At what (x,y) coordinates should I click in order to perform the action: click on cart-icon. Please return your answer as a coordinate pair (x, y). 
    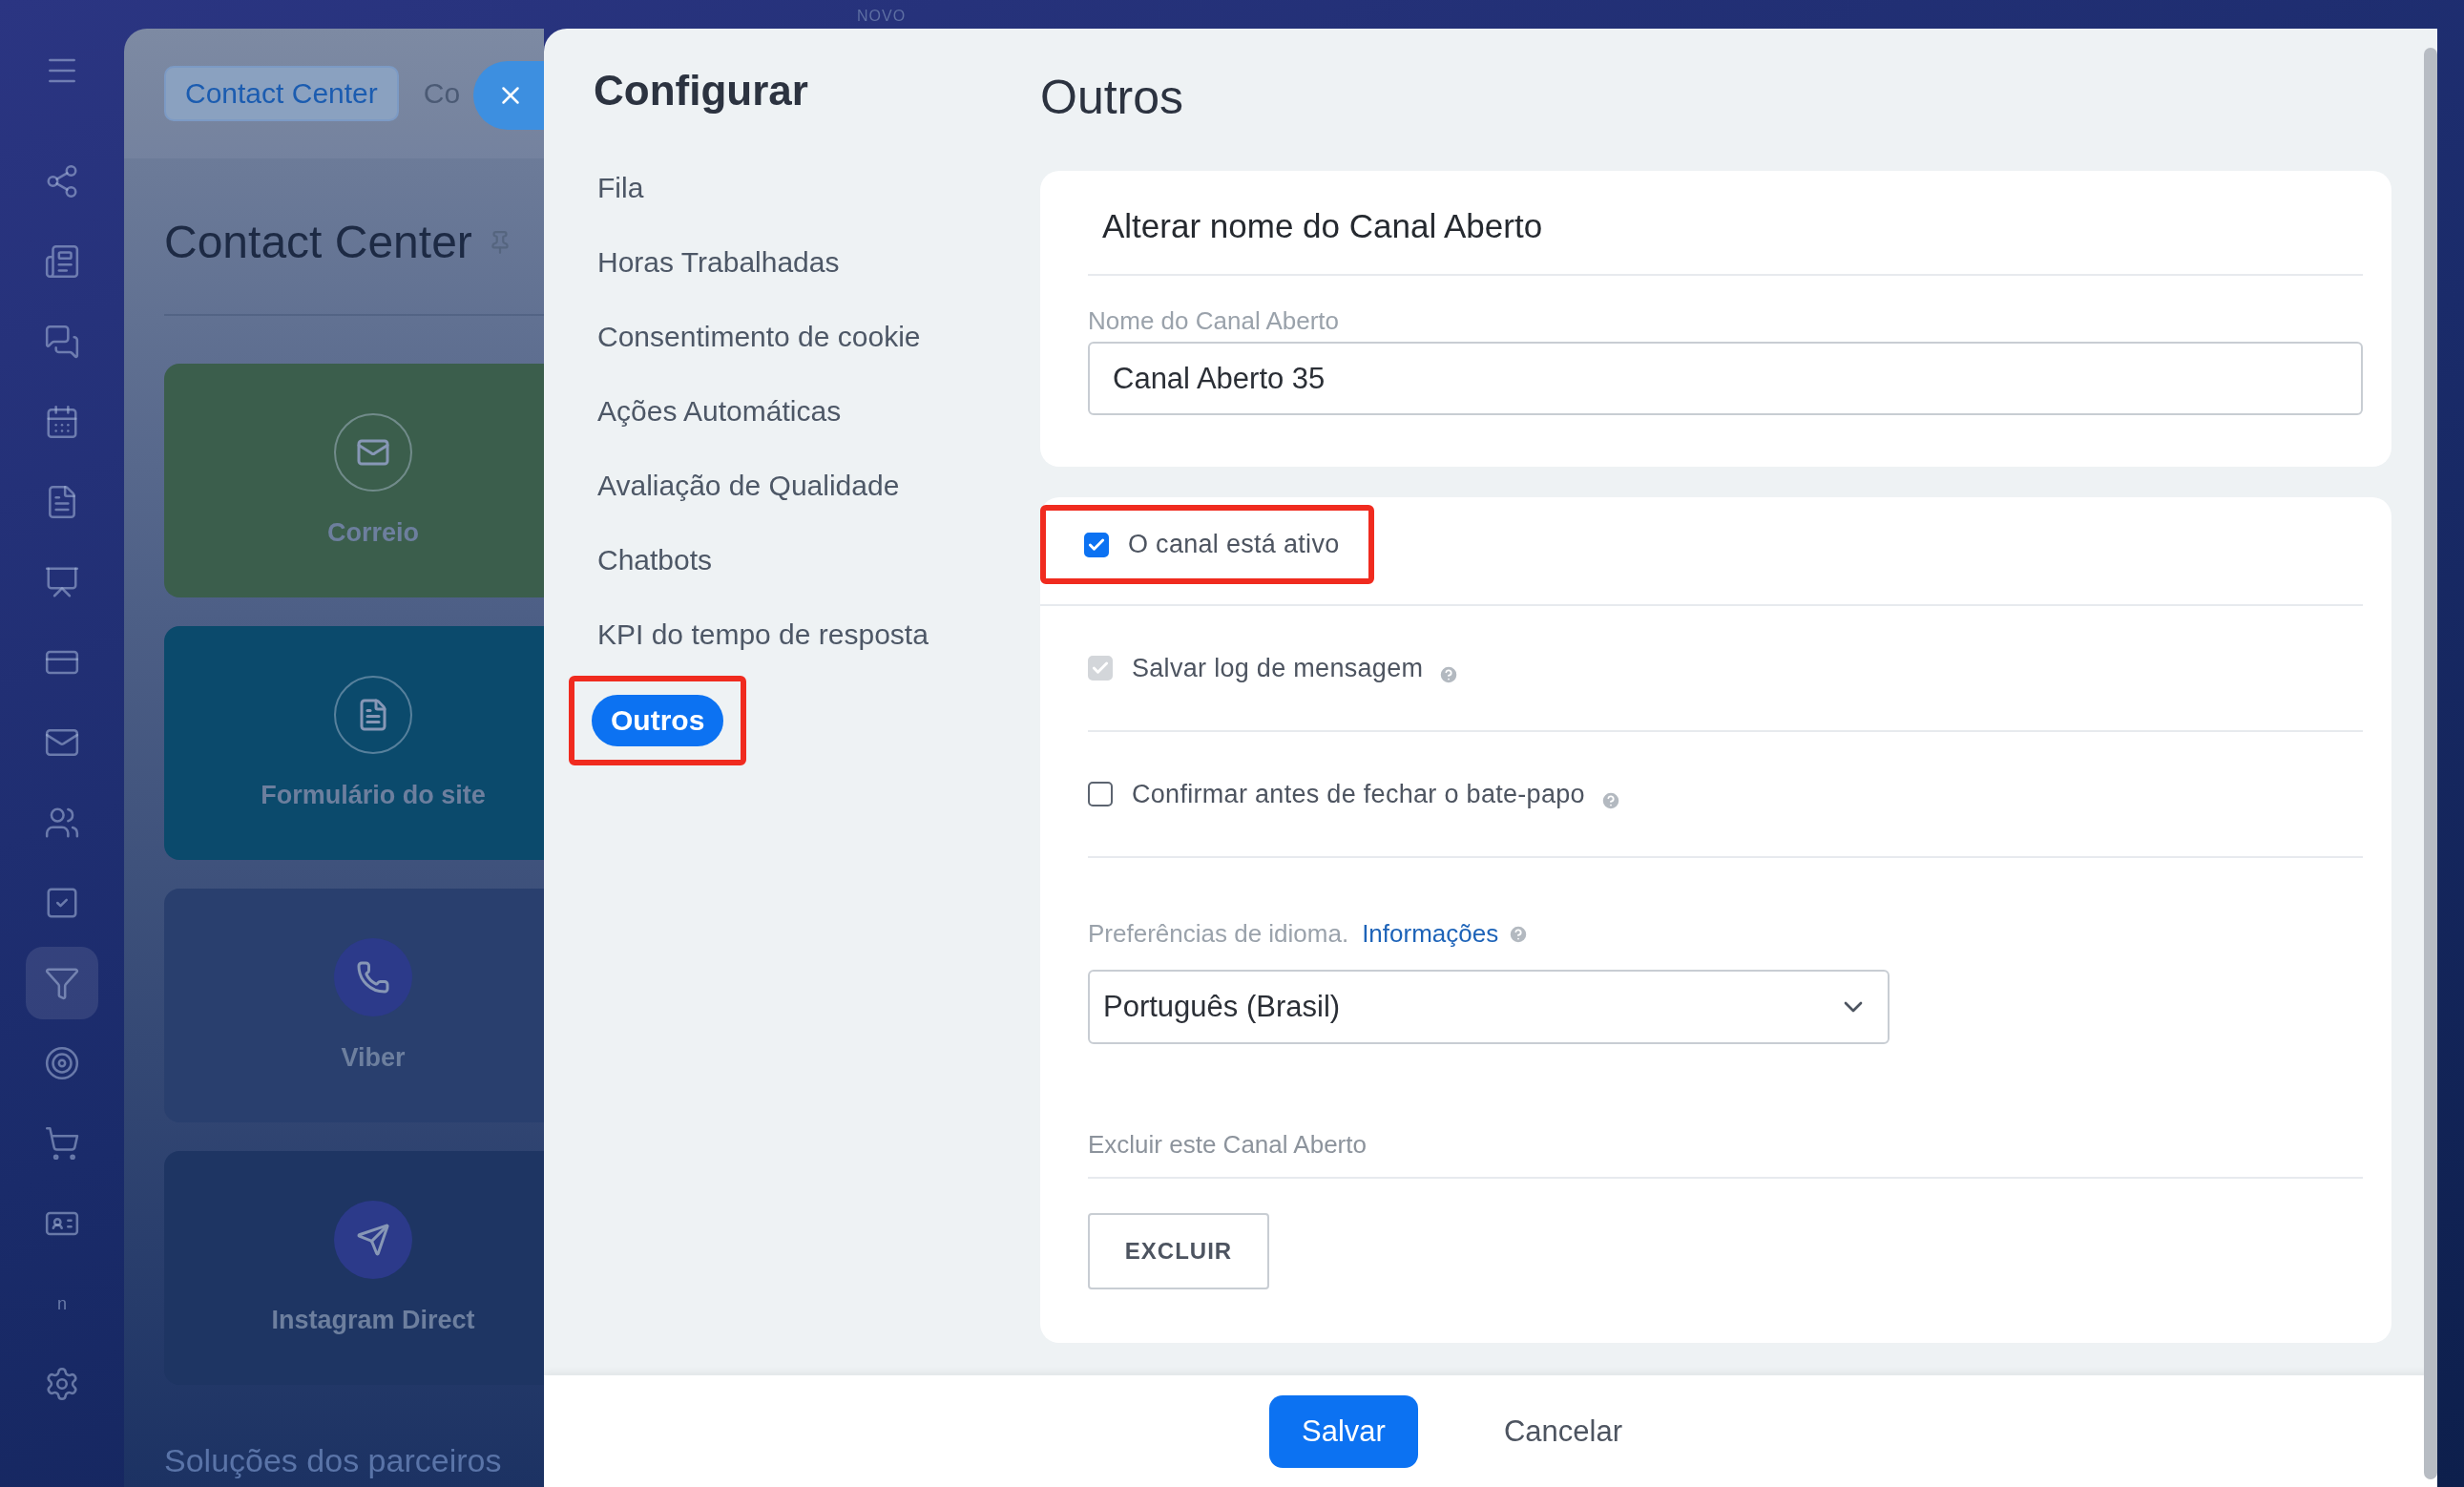
    Looking at the image, I should click on (62, 1143).